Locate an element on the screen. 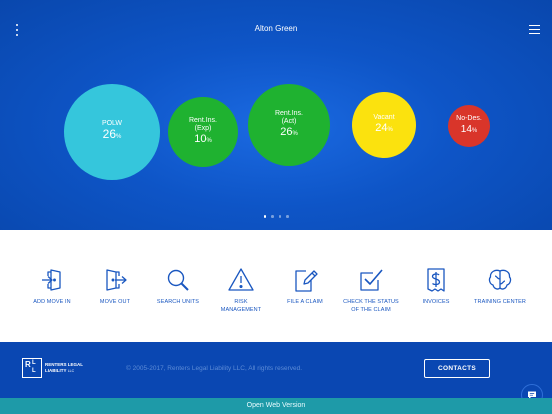 The width and height of the screenshot is (552, 414). action-label: MOVE OUT is located at coordinates (115, 302).